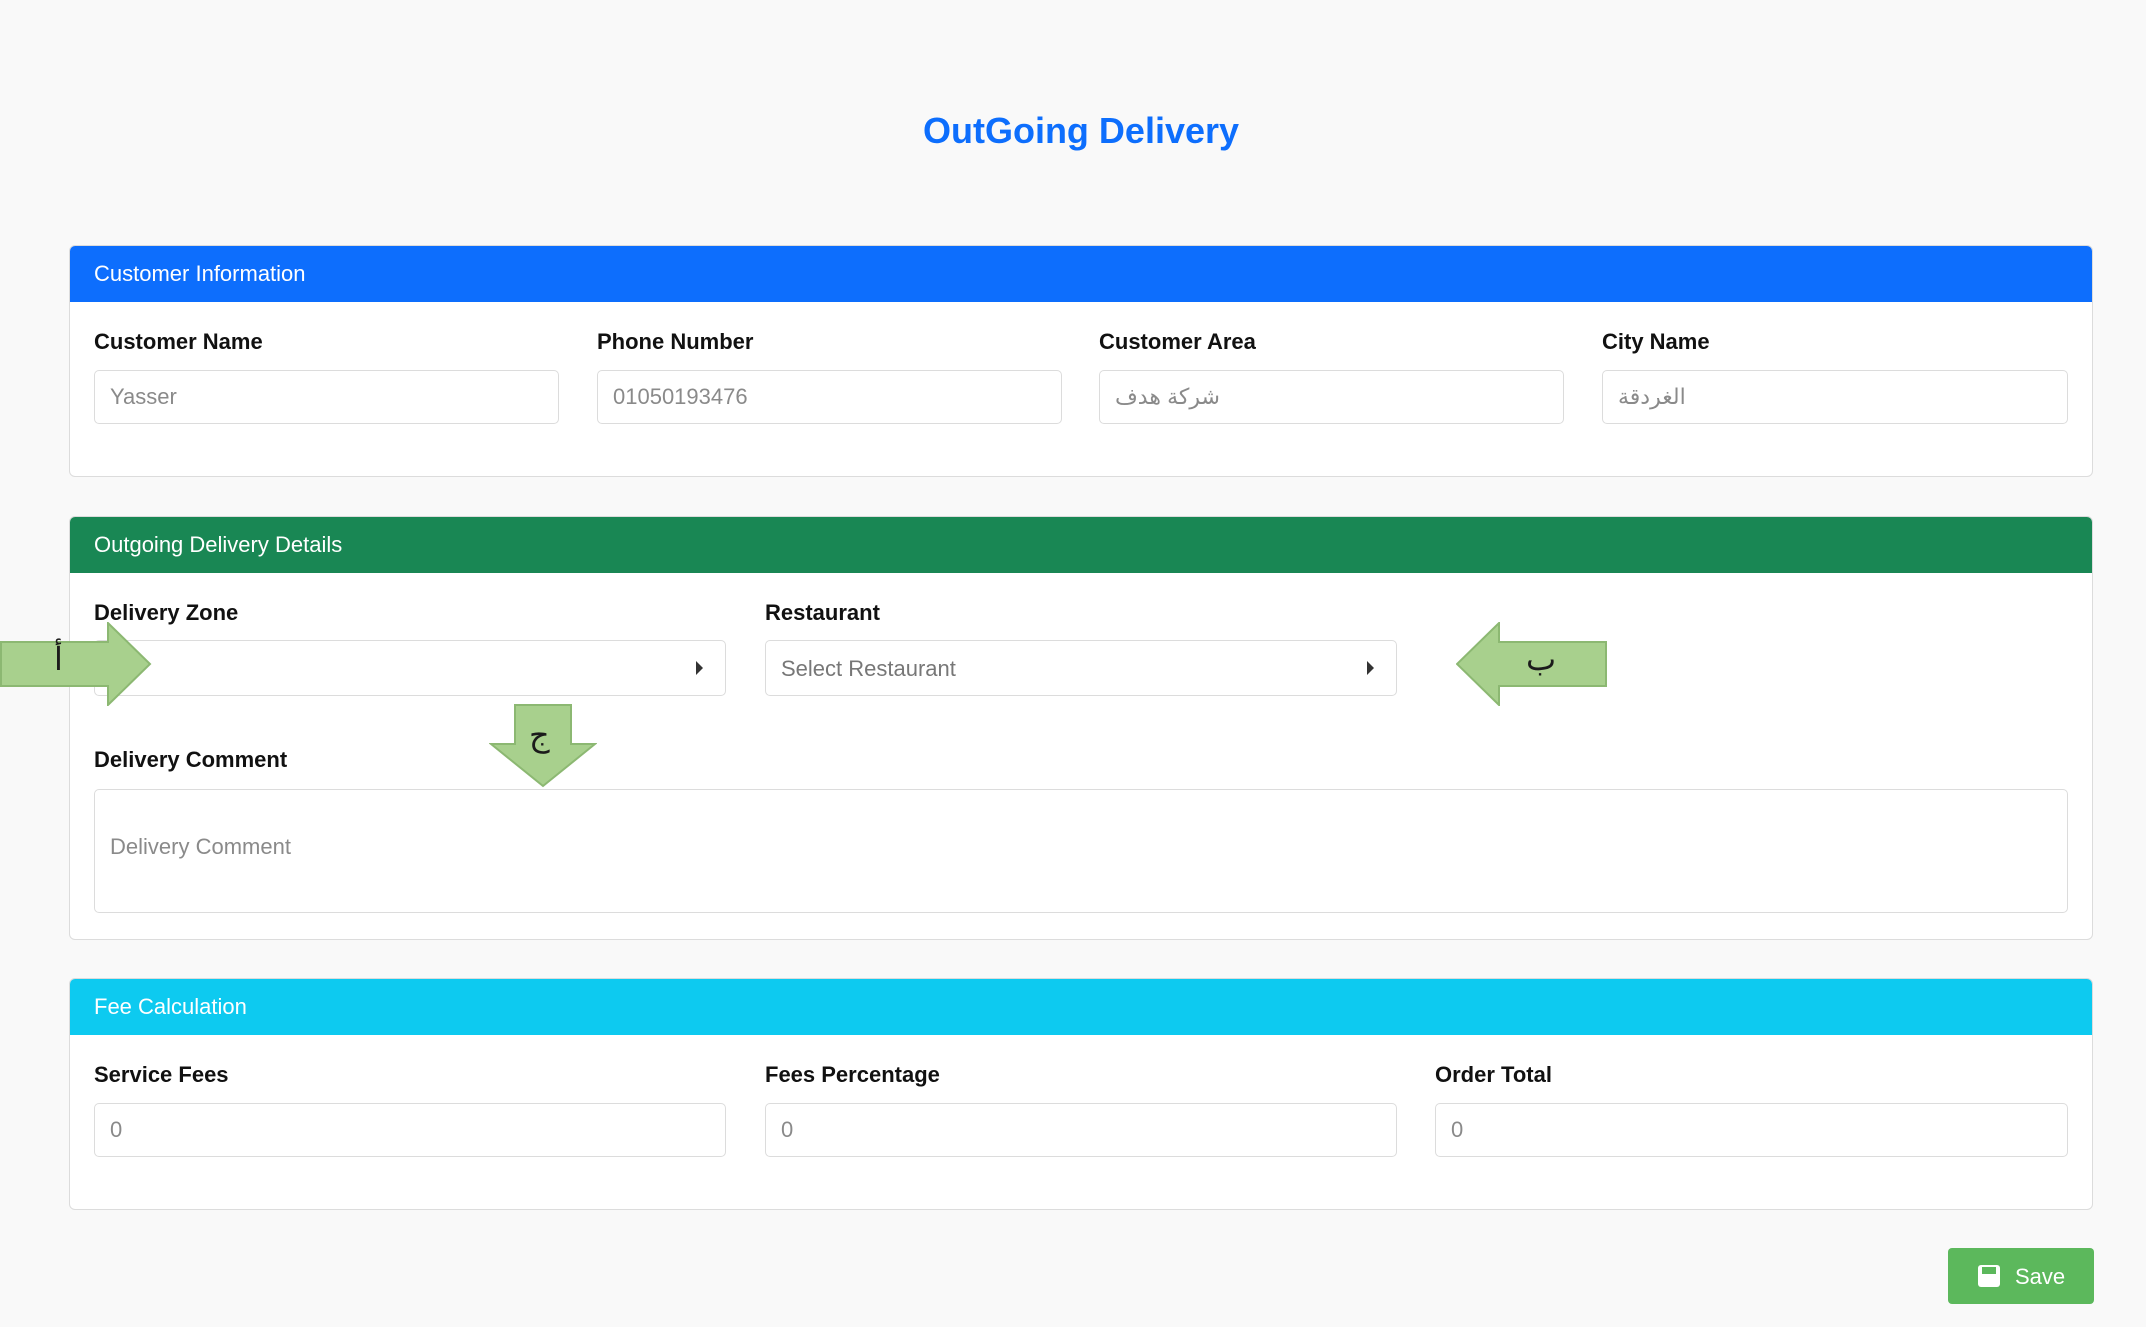 Image resolution: width=2146 pixels, height=1327 pixels. Describe the element at coordinates (1331, 397) in the screenshot. I see `customer-area-input` at that location.